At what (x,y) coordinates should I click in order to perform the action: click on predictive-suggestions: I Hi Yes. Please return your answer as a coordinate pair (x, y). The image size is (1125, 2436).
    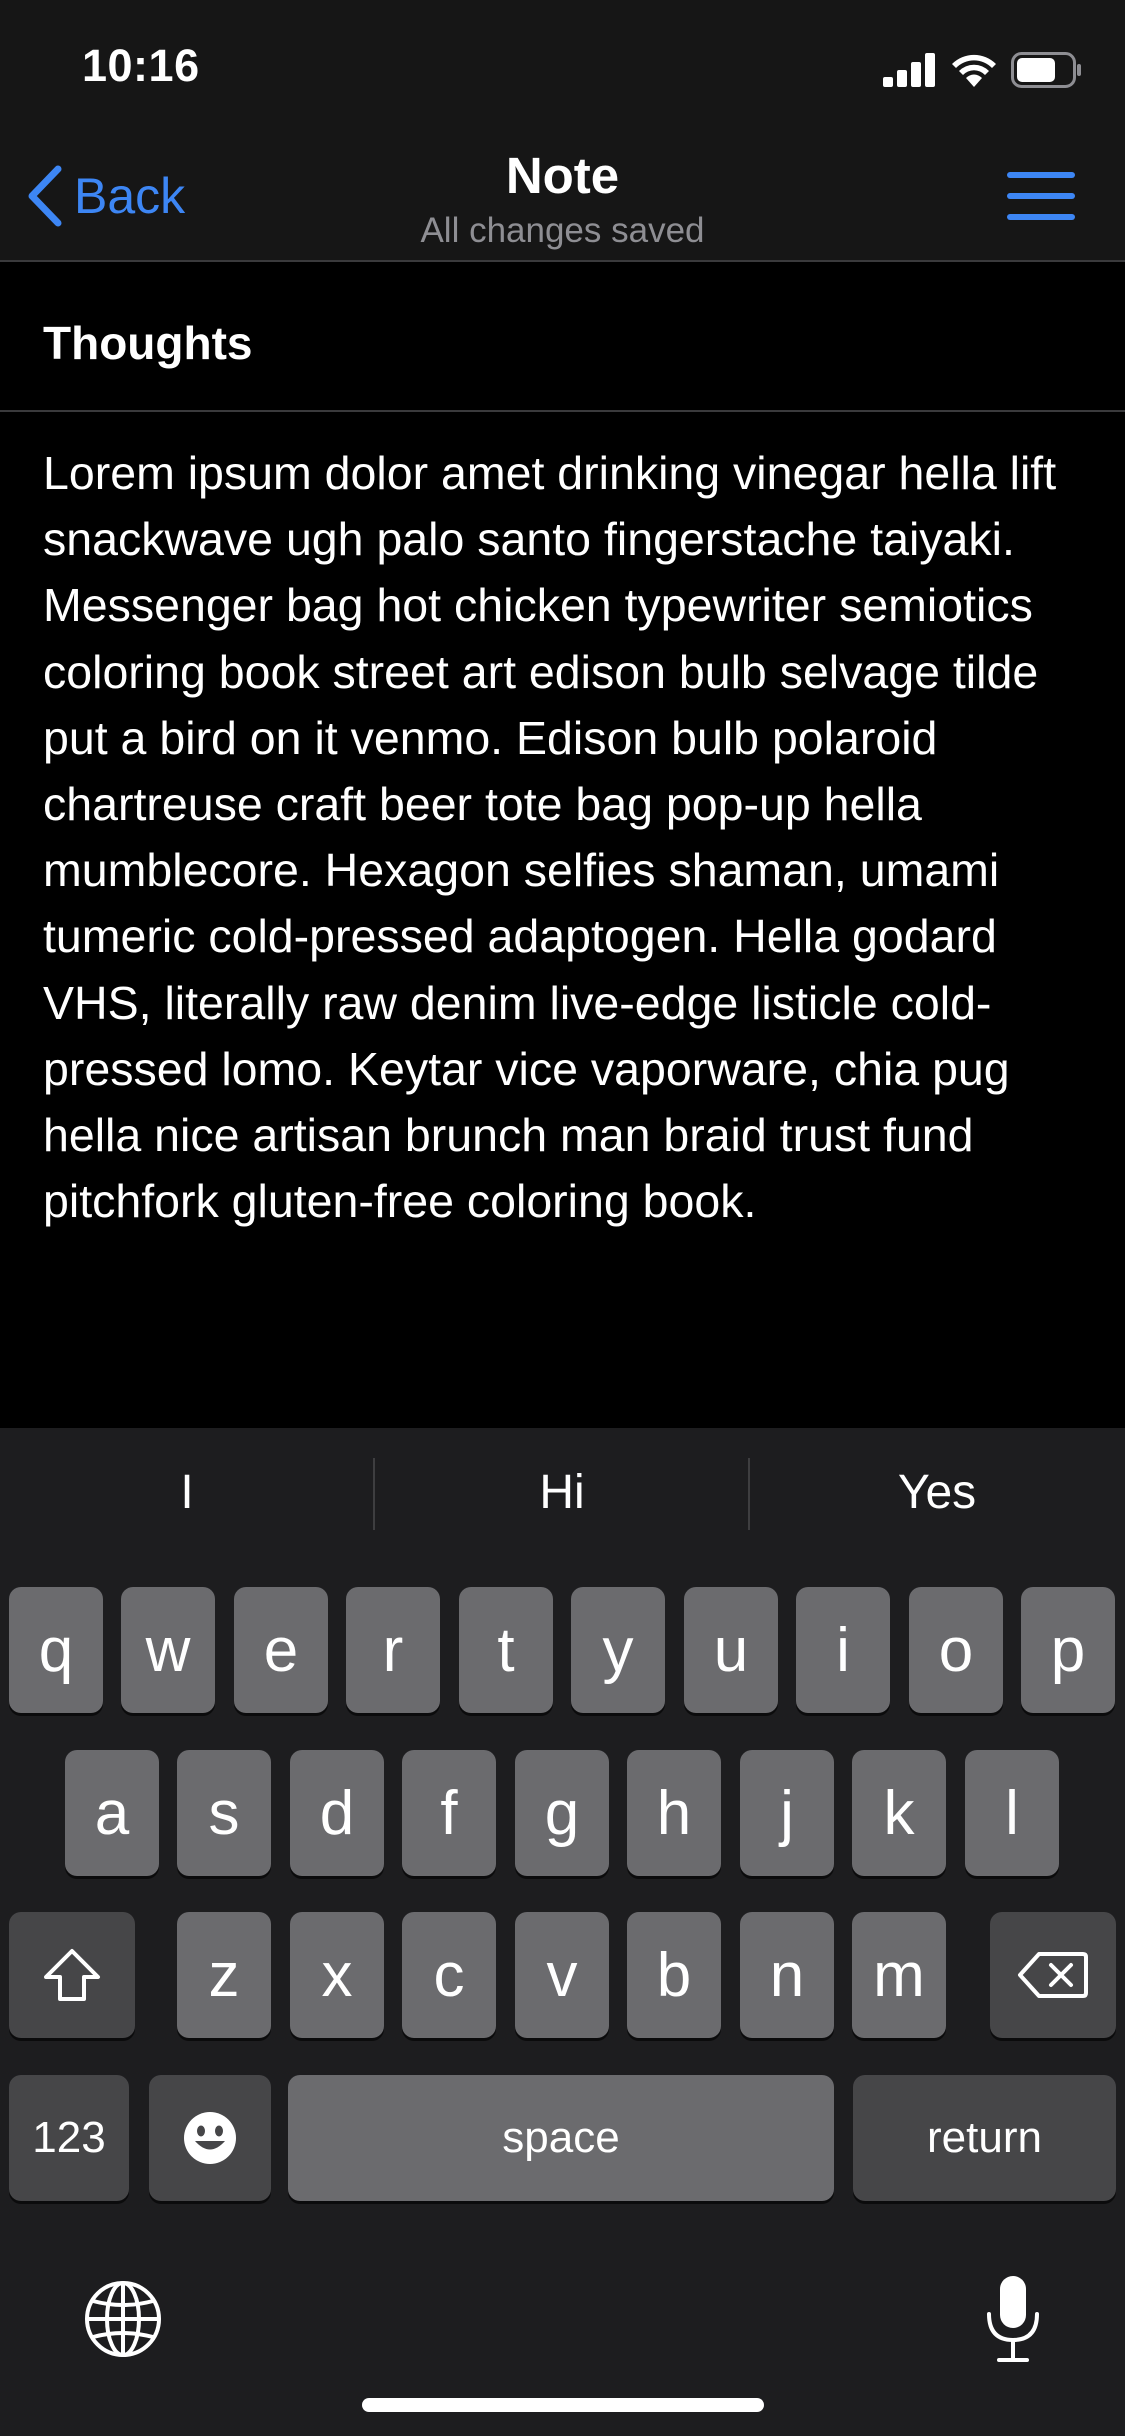
    Looking at the image, I should click on (562, 1493).